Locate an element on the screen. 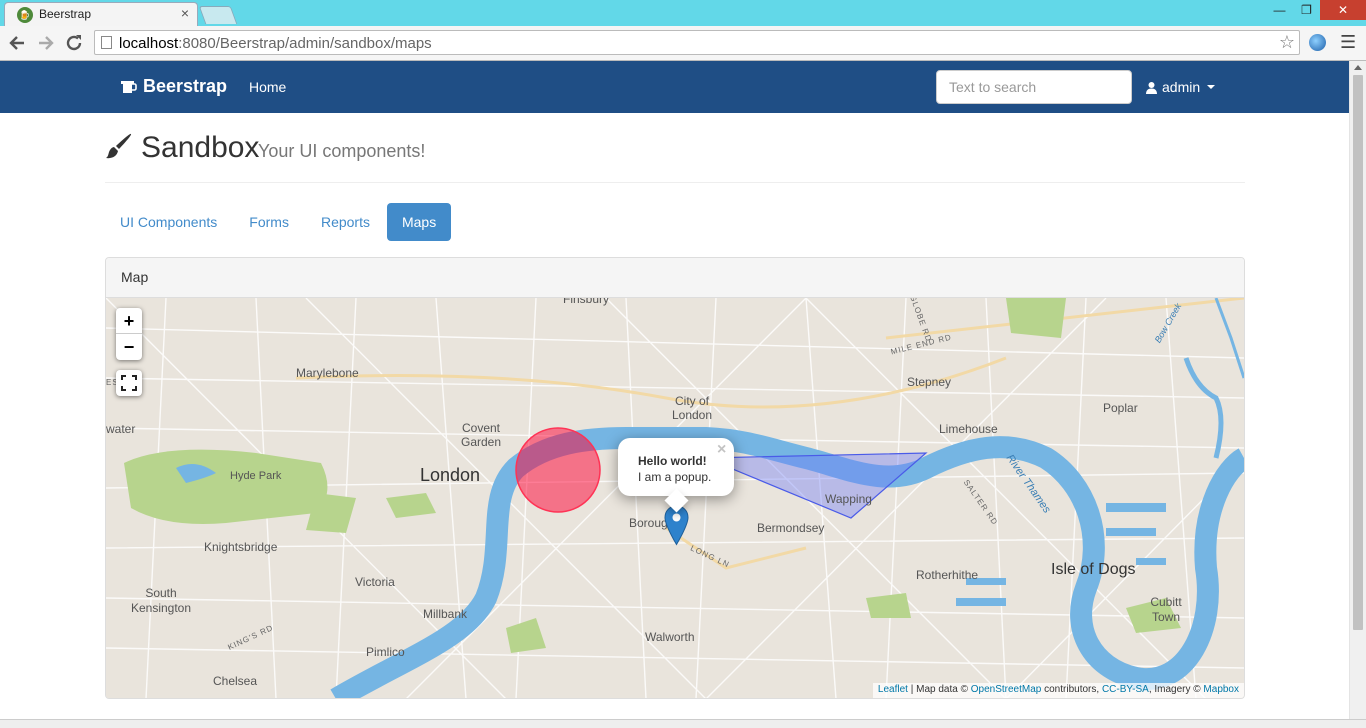  chevron-down-icon is located at coordinates (1211, 87).